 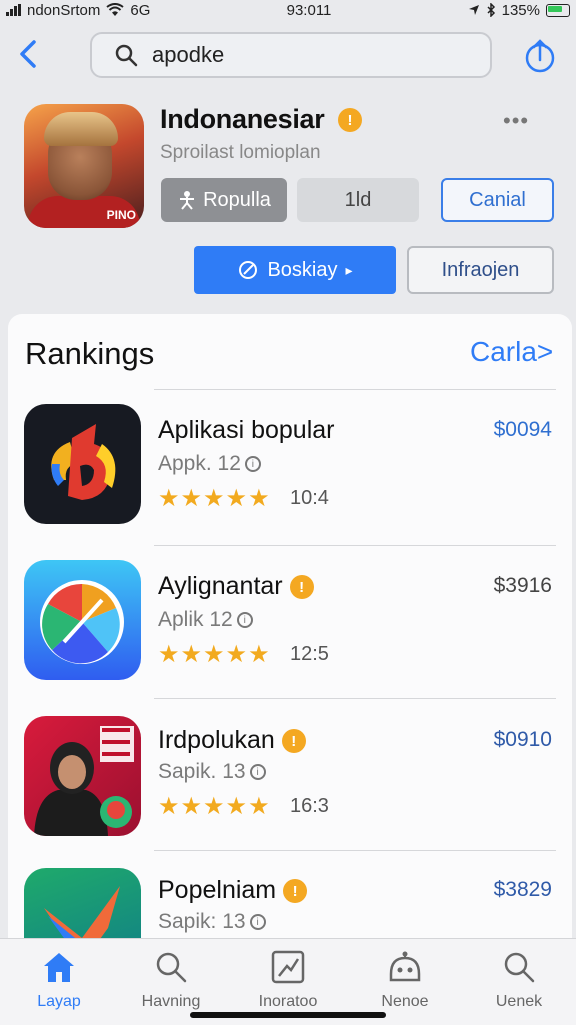 I want to click on rankings-title: Rankings, so click(x=90, y=353).